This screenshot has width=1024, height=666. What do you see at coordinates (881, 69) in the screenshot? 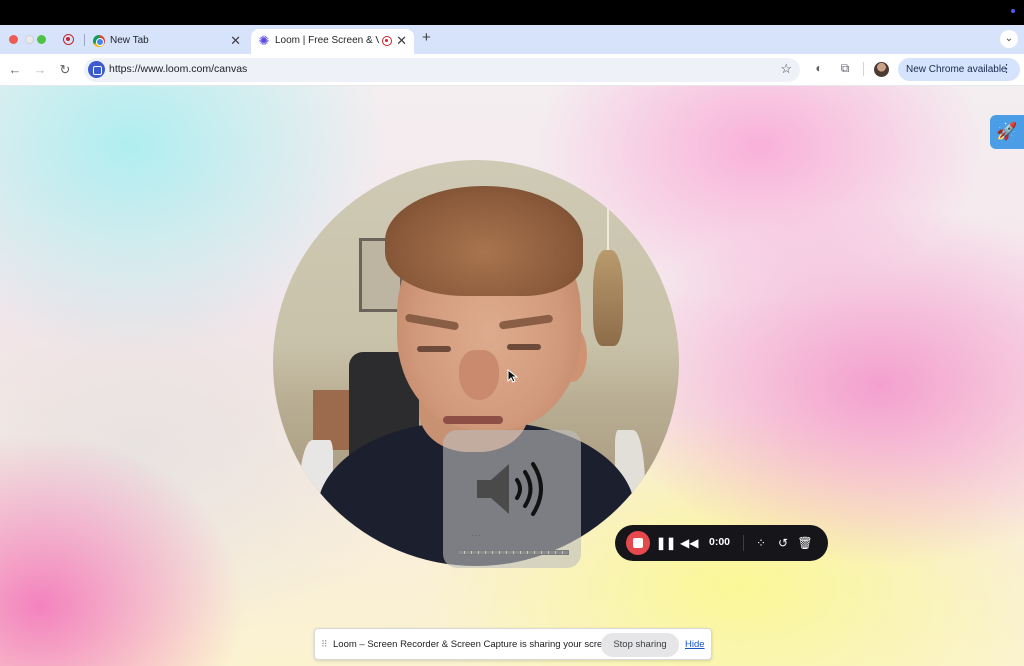
I see `profile-avatar` at bounding box center [881, 69].